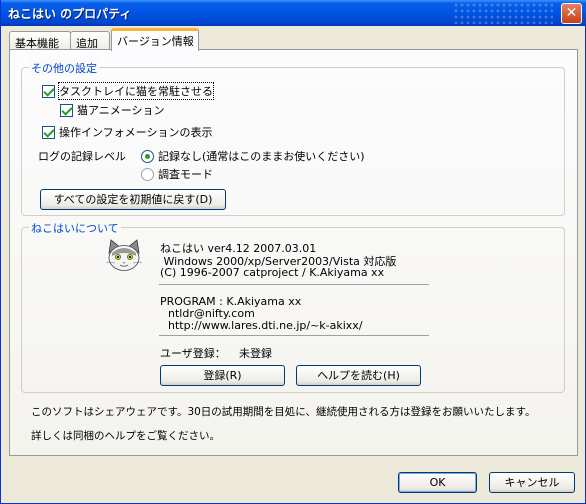 Image resolution: width=586 pixels, height=504 pixels. I want to click on tasktray-label: タスクトレイに猫を常駐させる, so click(136, 91).